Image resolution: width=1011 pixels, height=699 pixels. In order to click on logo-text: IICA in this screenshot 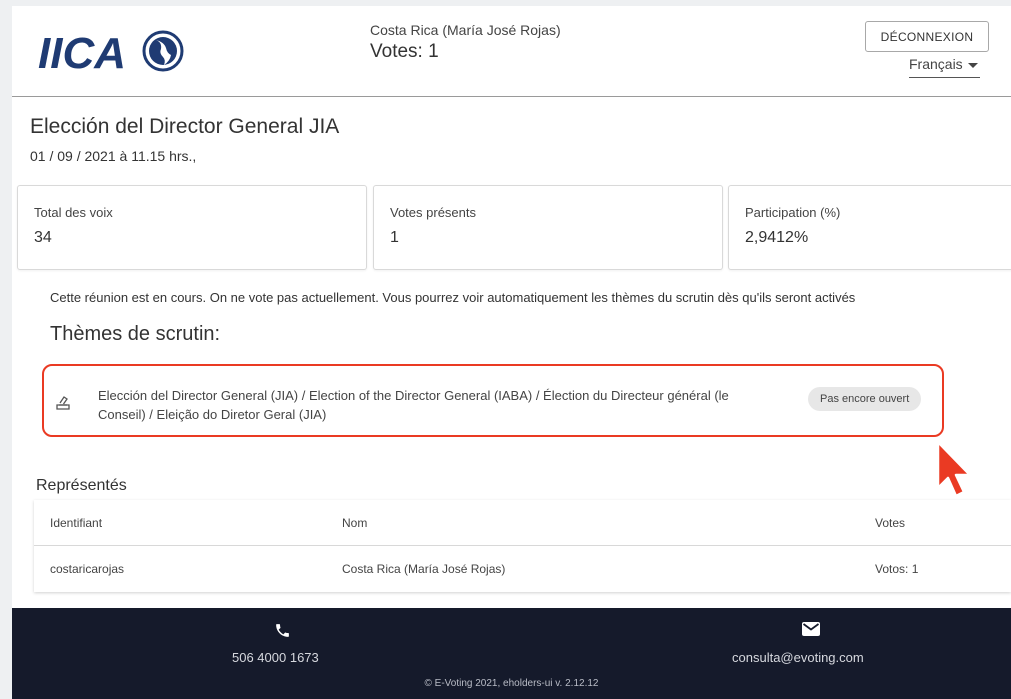, I will do `click(82, 52)`.